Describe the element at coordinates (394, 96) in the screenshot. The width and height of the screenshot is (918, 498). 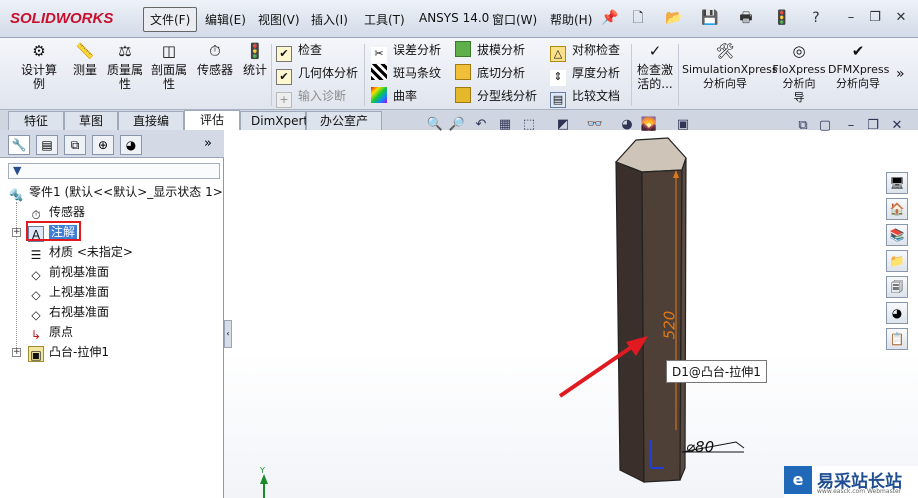
I see `curvature-button: 曲率` at that location.